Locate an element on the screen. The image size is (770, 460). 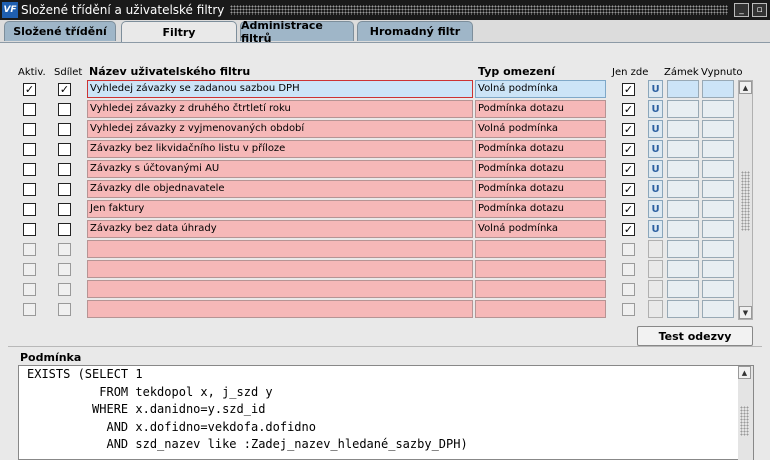
grid-scrollbar: ▲ ▼ is located at coordinates (745, 200).